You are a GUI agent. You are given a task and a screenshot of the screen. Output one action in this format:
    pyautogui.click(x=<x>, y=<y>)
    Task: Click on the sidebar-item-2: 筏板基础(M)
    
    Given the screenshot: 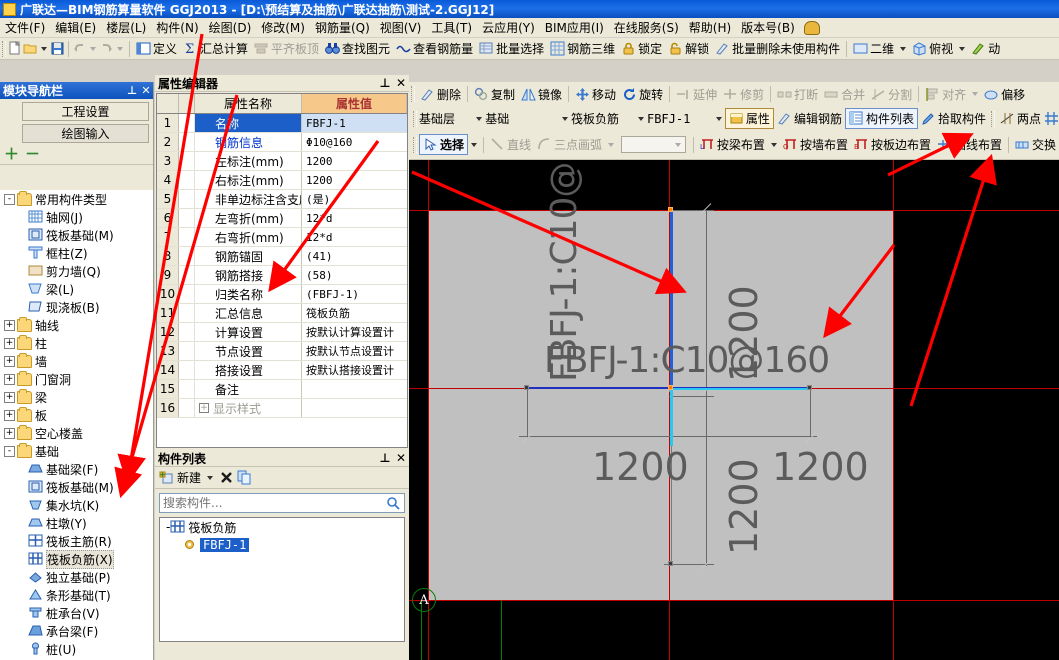 What is the action you would take?
    pyautogui.click(x=76, y=235)
    